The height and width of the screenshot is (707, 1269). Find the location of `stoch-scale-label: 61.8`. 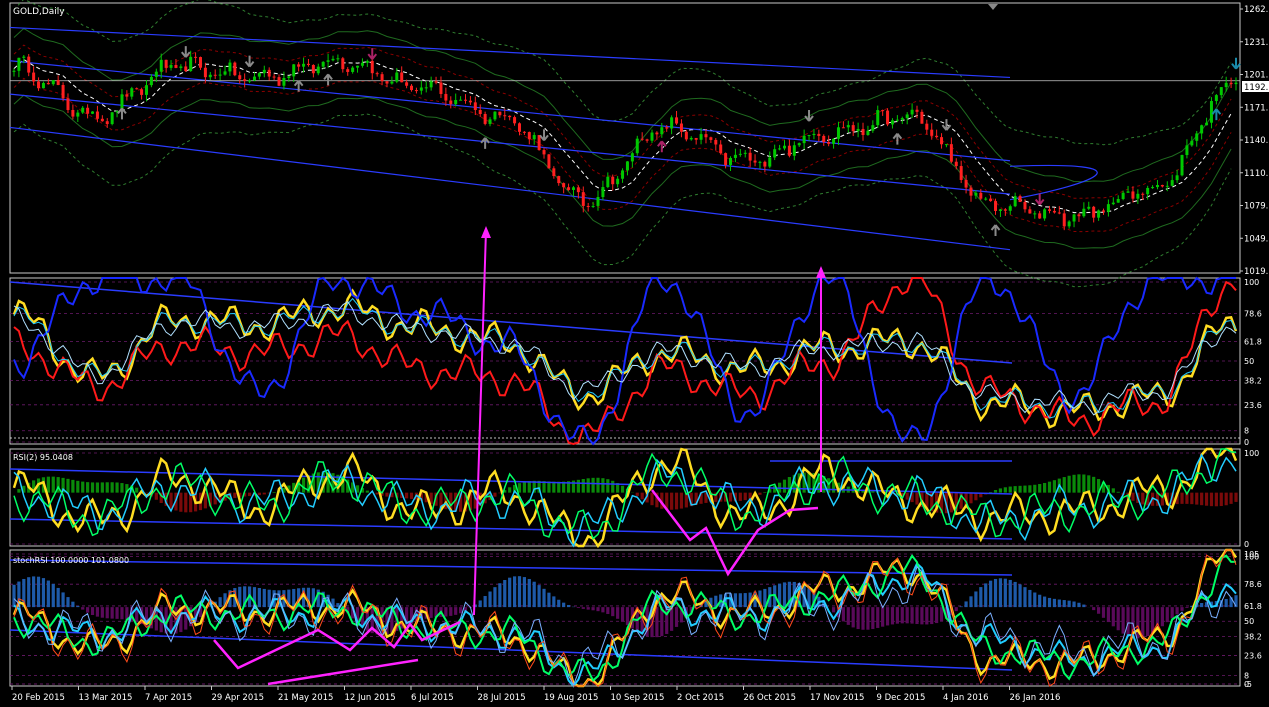

stoch-scale-label: 61.8 is located at coordinates (1253, 341).